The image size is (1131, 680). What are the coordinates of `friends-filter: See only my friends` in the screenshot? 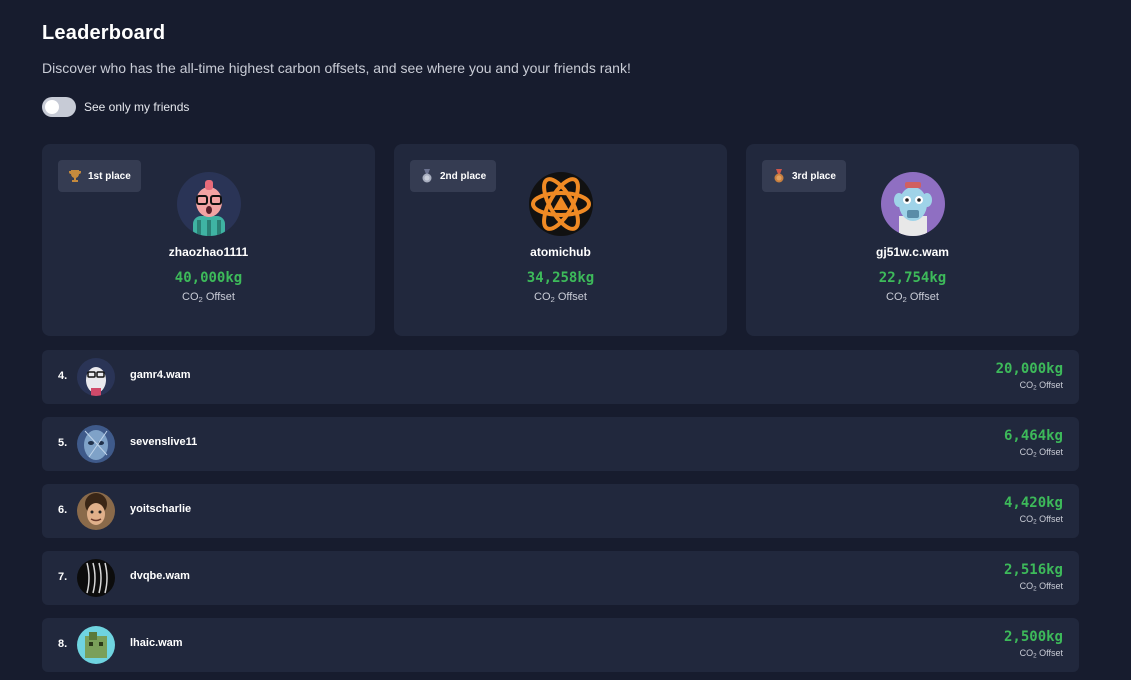 It's located at (115, 107).